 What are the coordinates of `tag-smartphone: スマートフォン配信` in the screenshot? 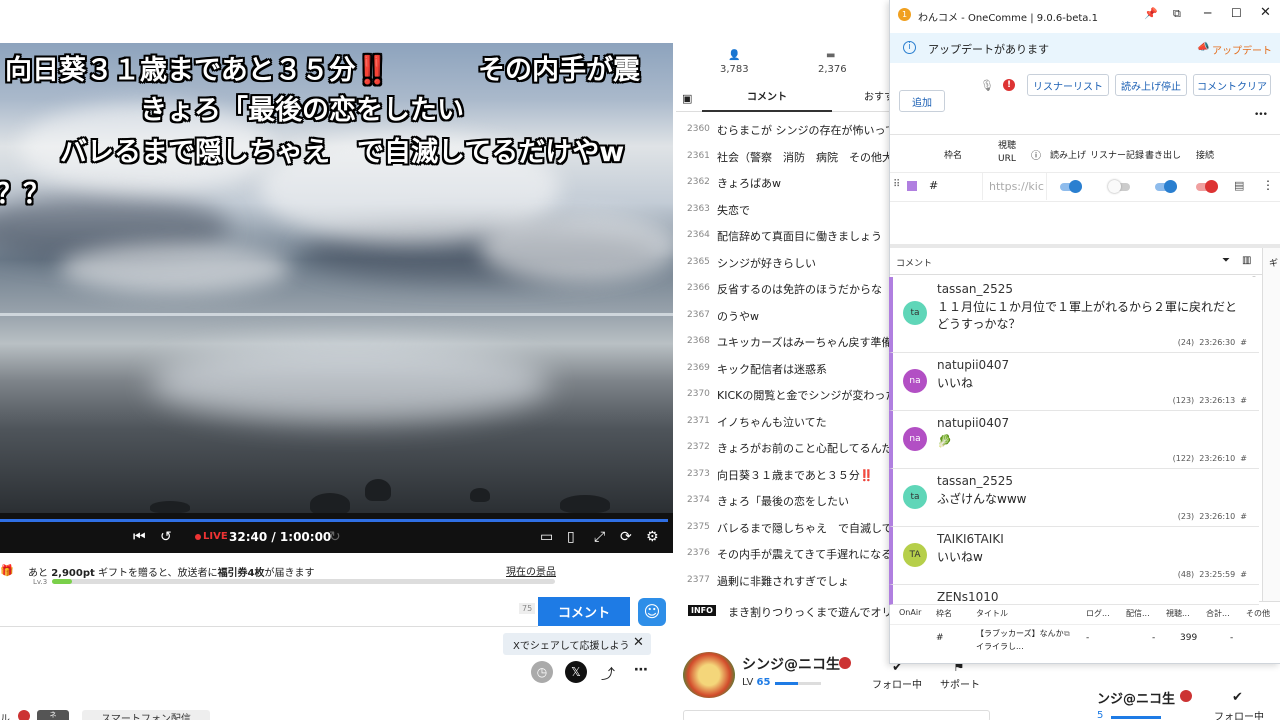 It's located at (146, 715).